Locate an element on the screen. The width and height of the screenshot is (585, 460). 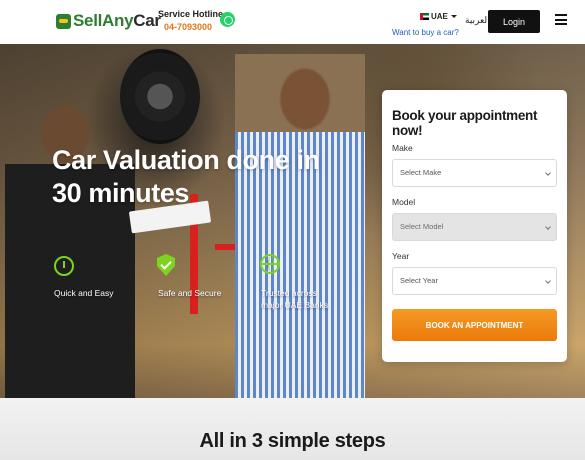
whatsapp-icon is located at coordinates (227, 19).